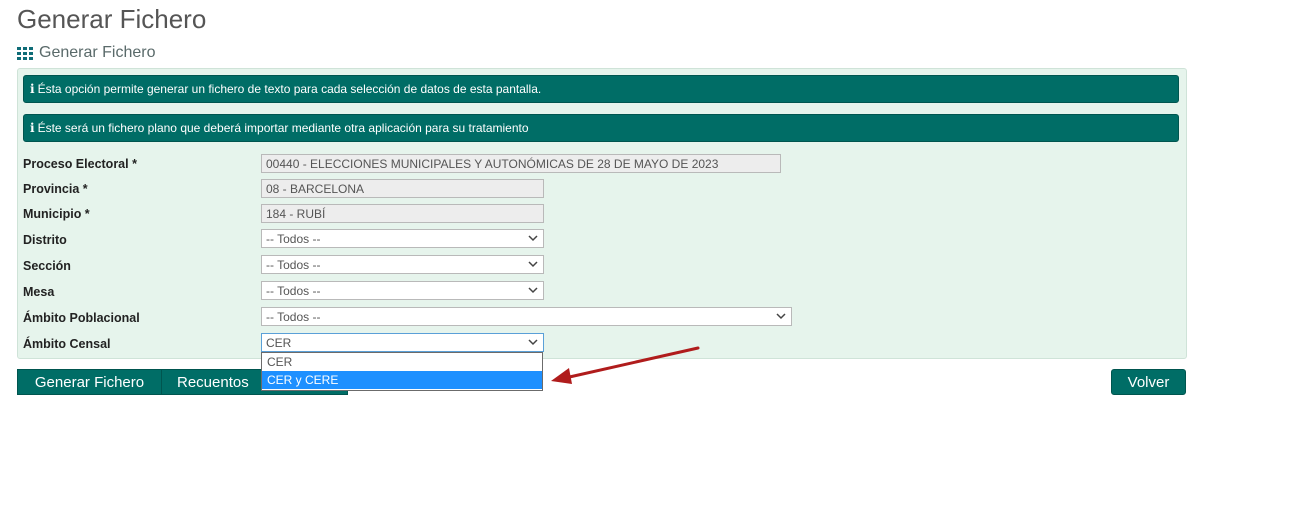 The image size is (1297, 506). Describe the element at coordinates (97, 52) in the screenshot. I see `section-title: Generar Fichero` at that location.